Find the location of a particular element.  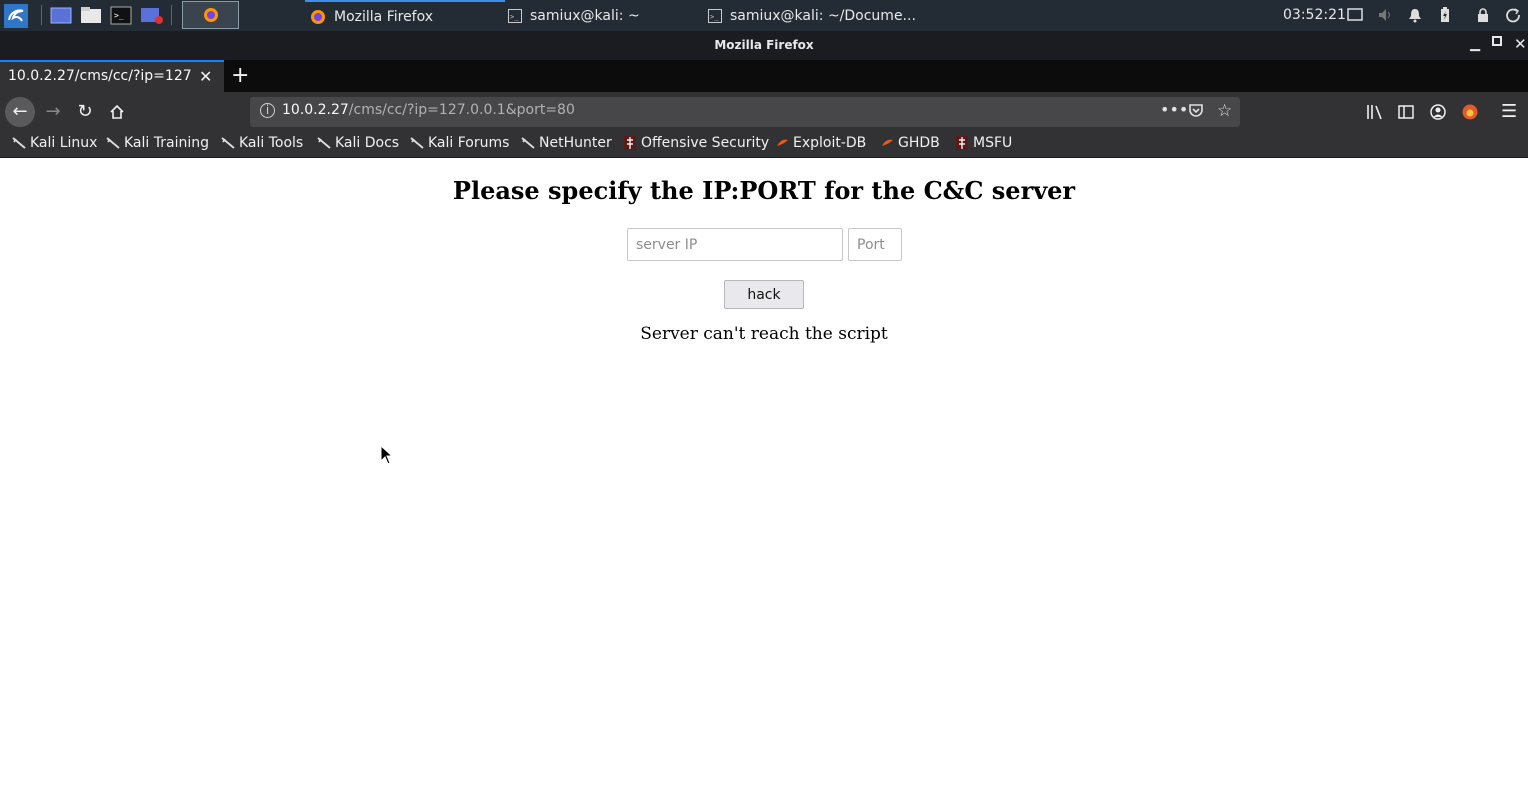

bookmark-kali-linux: Kali Linux is located at coordinates (54, 143).